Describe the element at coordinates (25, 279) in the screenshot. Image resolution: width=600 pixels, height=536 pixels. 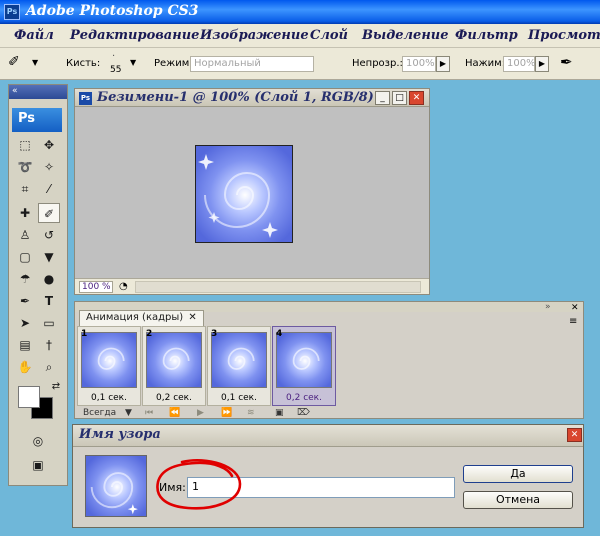
I see `blur-tool-icon: ☂` at that location.